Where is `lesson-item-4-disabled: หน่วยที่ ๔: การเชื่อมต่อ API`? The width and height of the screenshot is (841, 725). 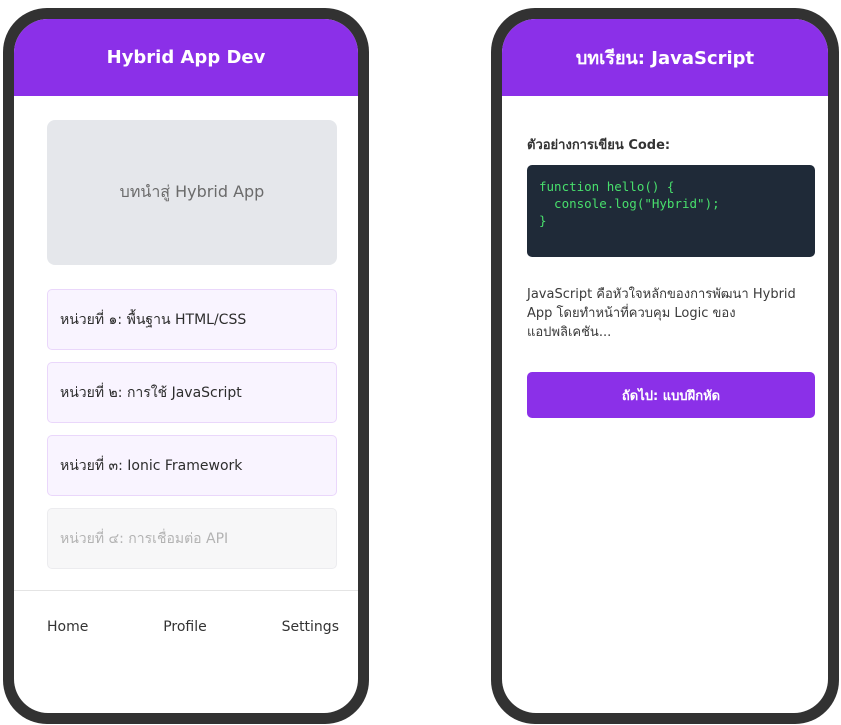
lesson-item-4-disabled: หน่วยที่ ๔: การเชื่อมต่อ API is located at coordinates (192, 538).